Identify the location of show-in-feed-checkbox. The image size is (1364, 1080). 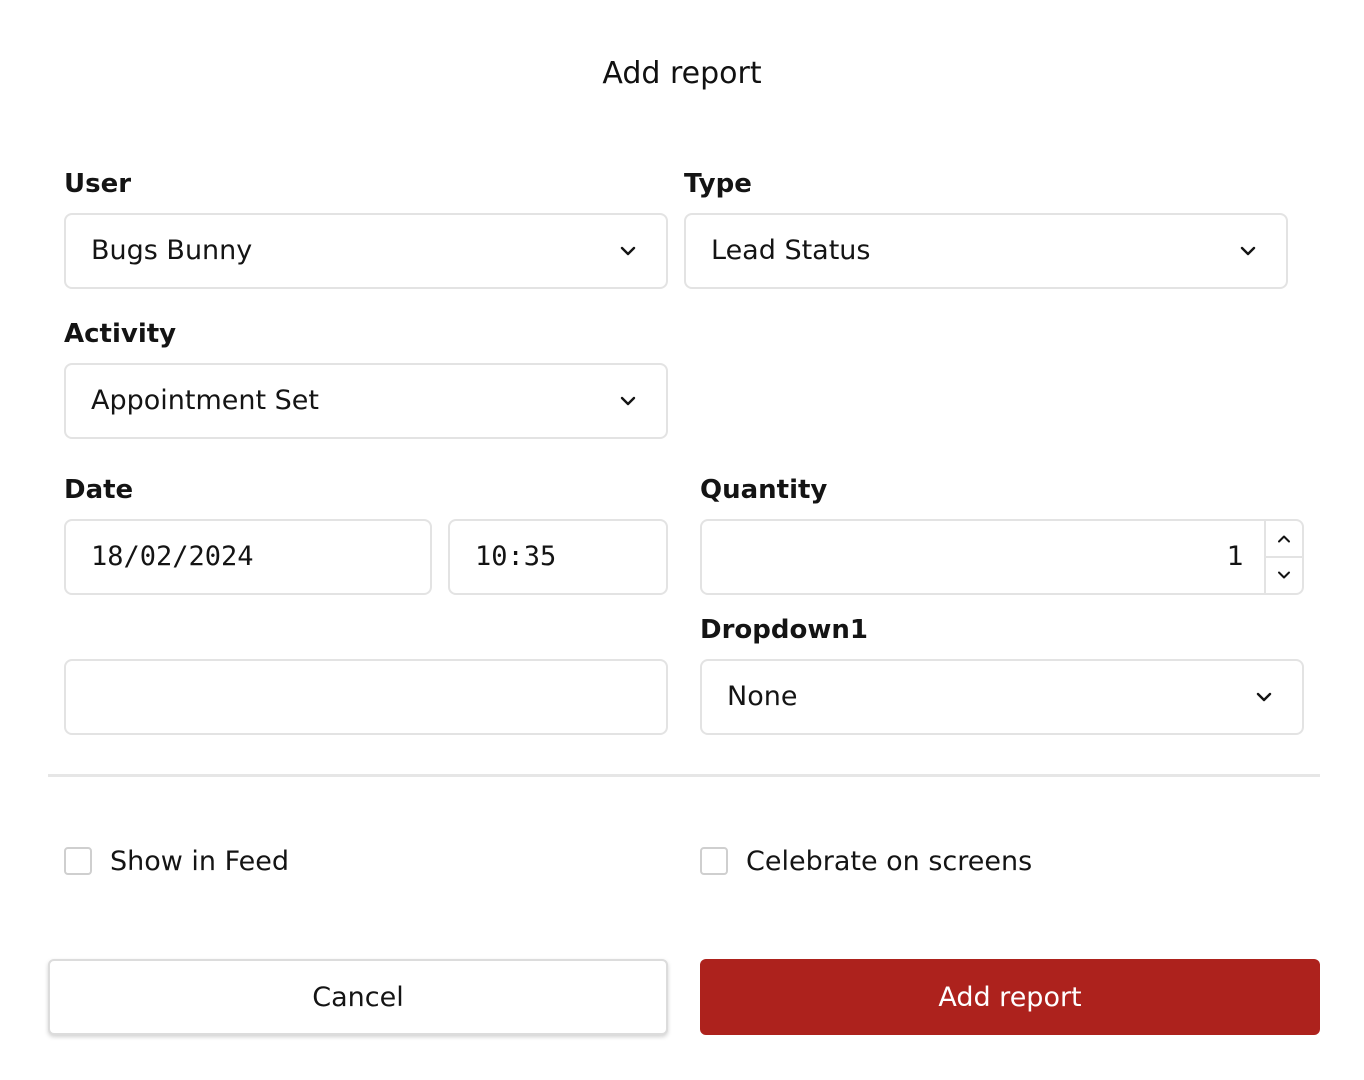
(78, 861).